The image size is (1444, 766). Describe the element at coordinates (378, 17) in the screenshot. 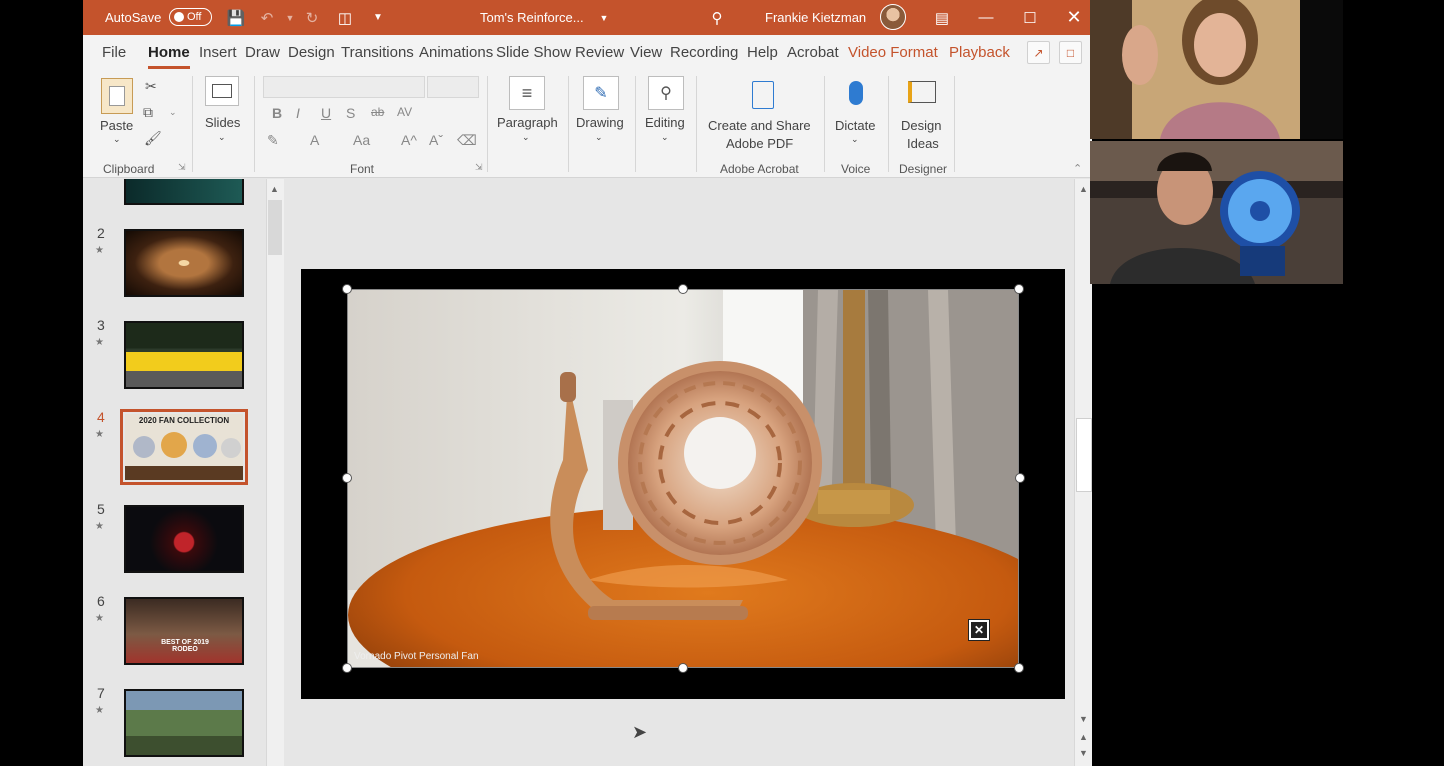

I see `customize-toolbar-icon: ▼` at that location.